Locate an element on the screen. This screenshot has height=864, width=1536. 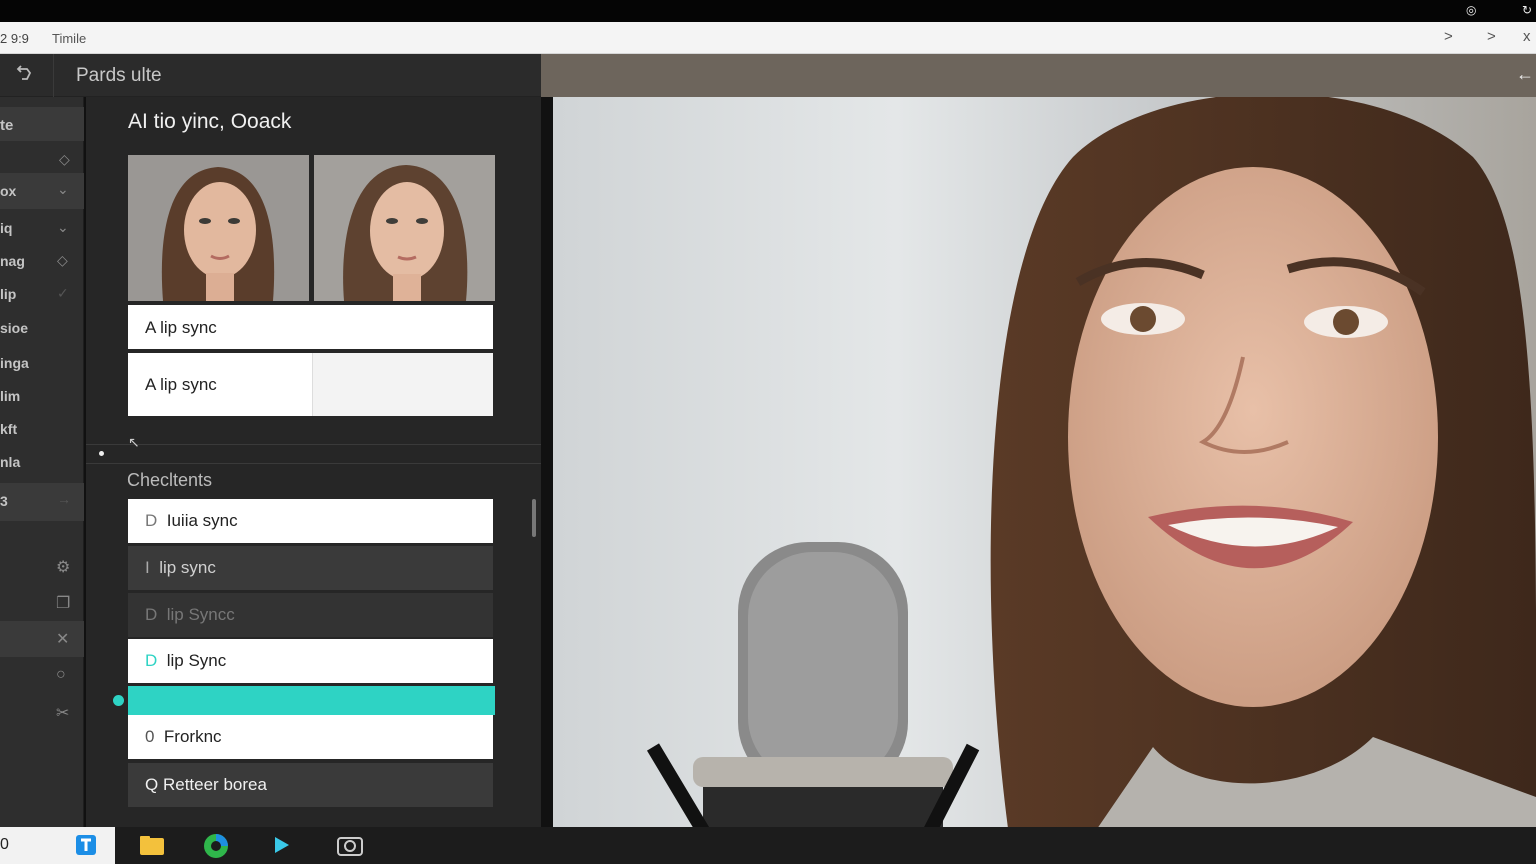
sidebar-item-lip: lip ✓ is located at coordinates (42, 294).